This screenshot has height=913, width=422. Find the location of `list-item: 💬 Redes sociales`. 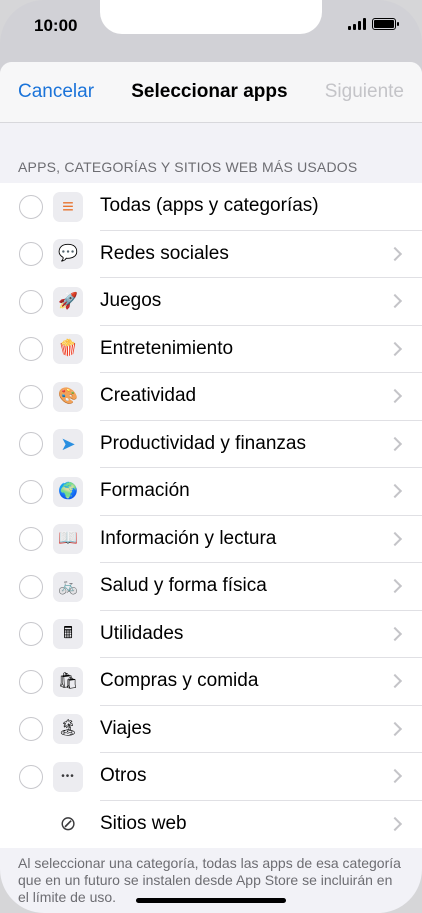

list-item: 💬 Redes sociales is located at coordinates (211, 254).